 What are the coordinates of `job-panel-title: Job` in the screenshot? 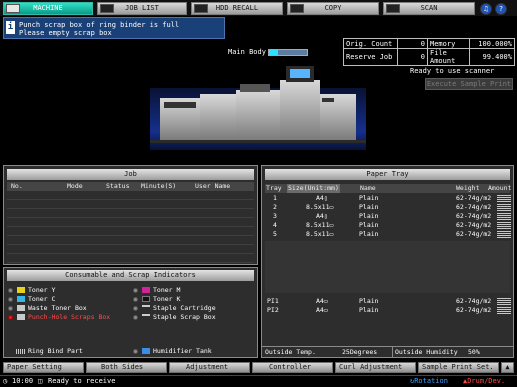 It's located at (130, 174).